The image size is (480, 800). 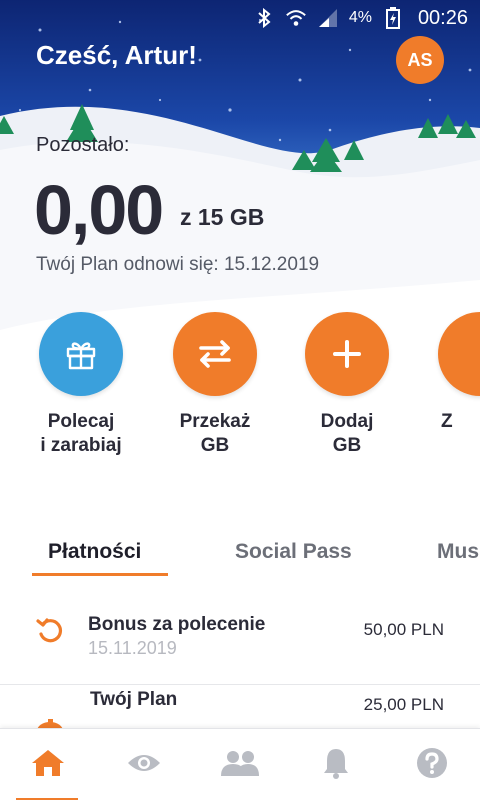 What do you see at coordinates (442, 17) in the screenshot?
I see `clock: 00:26` at bounding box center [442, 17].